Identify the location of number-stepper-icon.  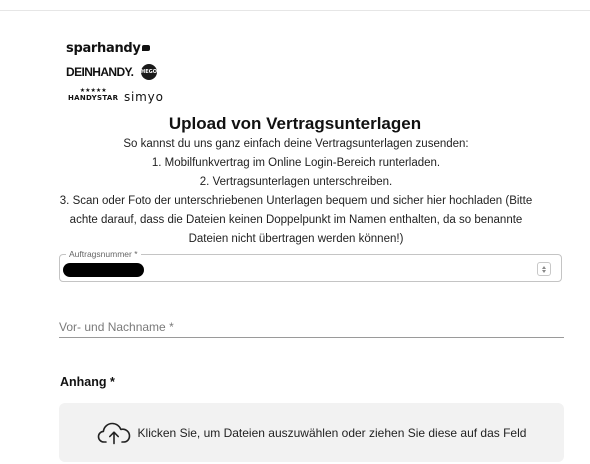
(544, 269).